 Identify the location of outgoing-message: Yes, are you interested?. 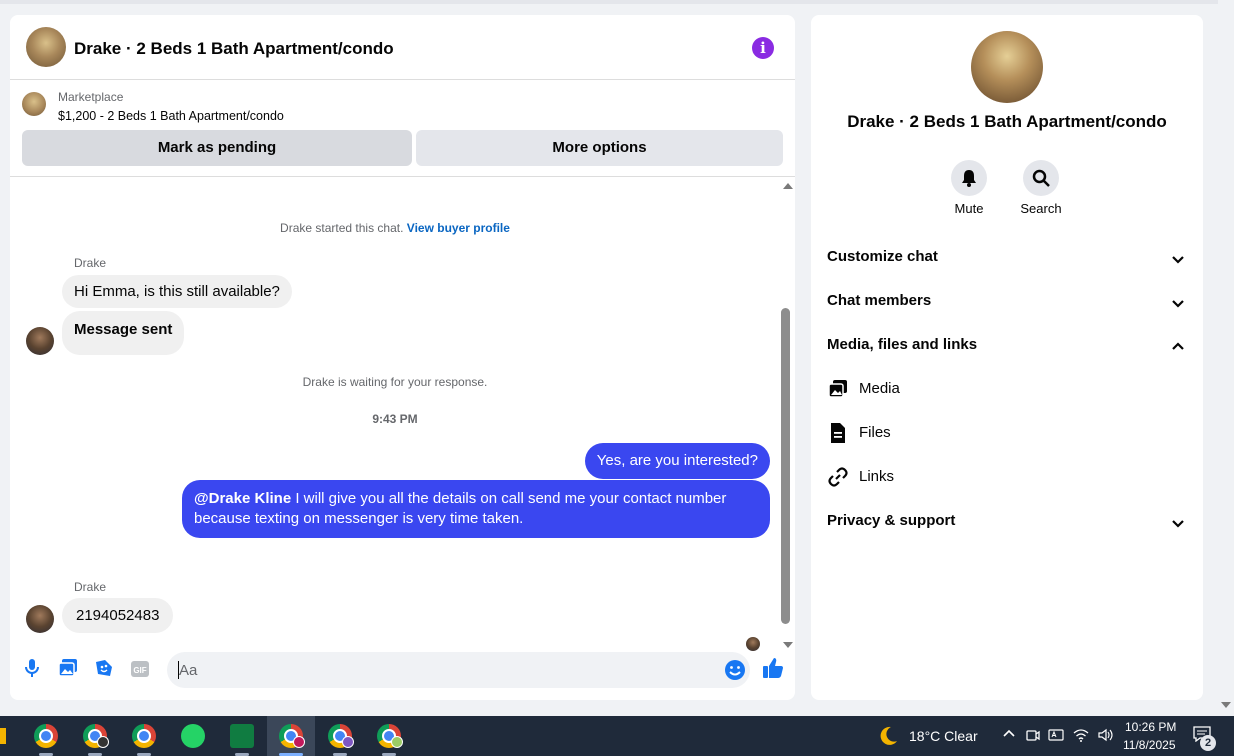
(677, 461).